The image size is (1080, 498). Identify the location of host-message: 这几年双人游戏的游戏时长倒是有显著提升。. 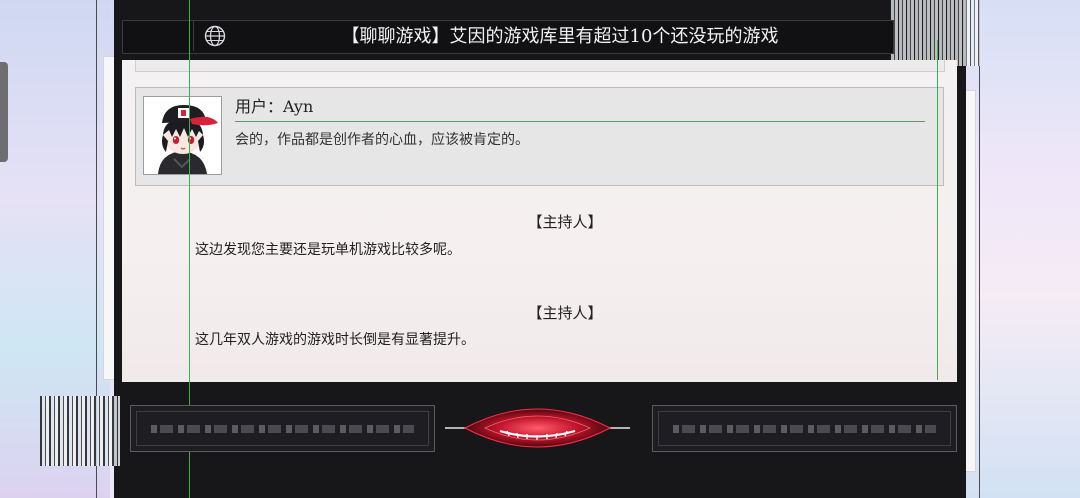
(335, 340).